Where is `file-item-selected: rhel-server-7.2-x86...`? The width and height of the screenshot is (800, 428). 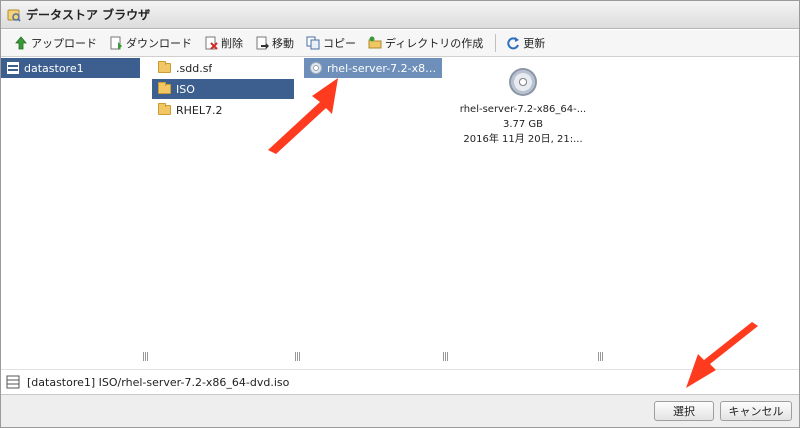
file-item-selected: rhel-server-7.2-x86... is located at coordinates (373, 68).